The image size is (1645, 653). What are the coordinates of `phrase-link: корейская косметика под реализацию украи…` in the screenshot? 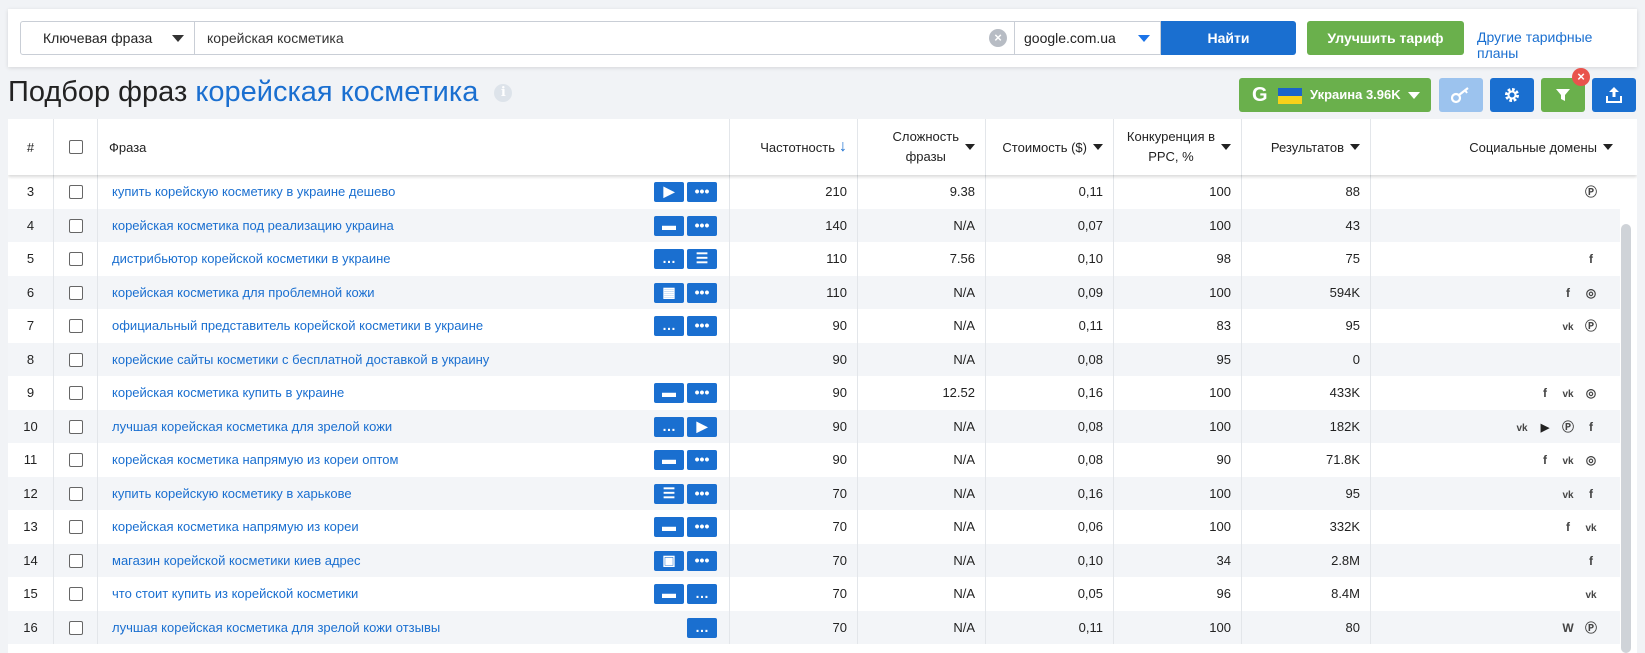 It's located at (253, 225).